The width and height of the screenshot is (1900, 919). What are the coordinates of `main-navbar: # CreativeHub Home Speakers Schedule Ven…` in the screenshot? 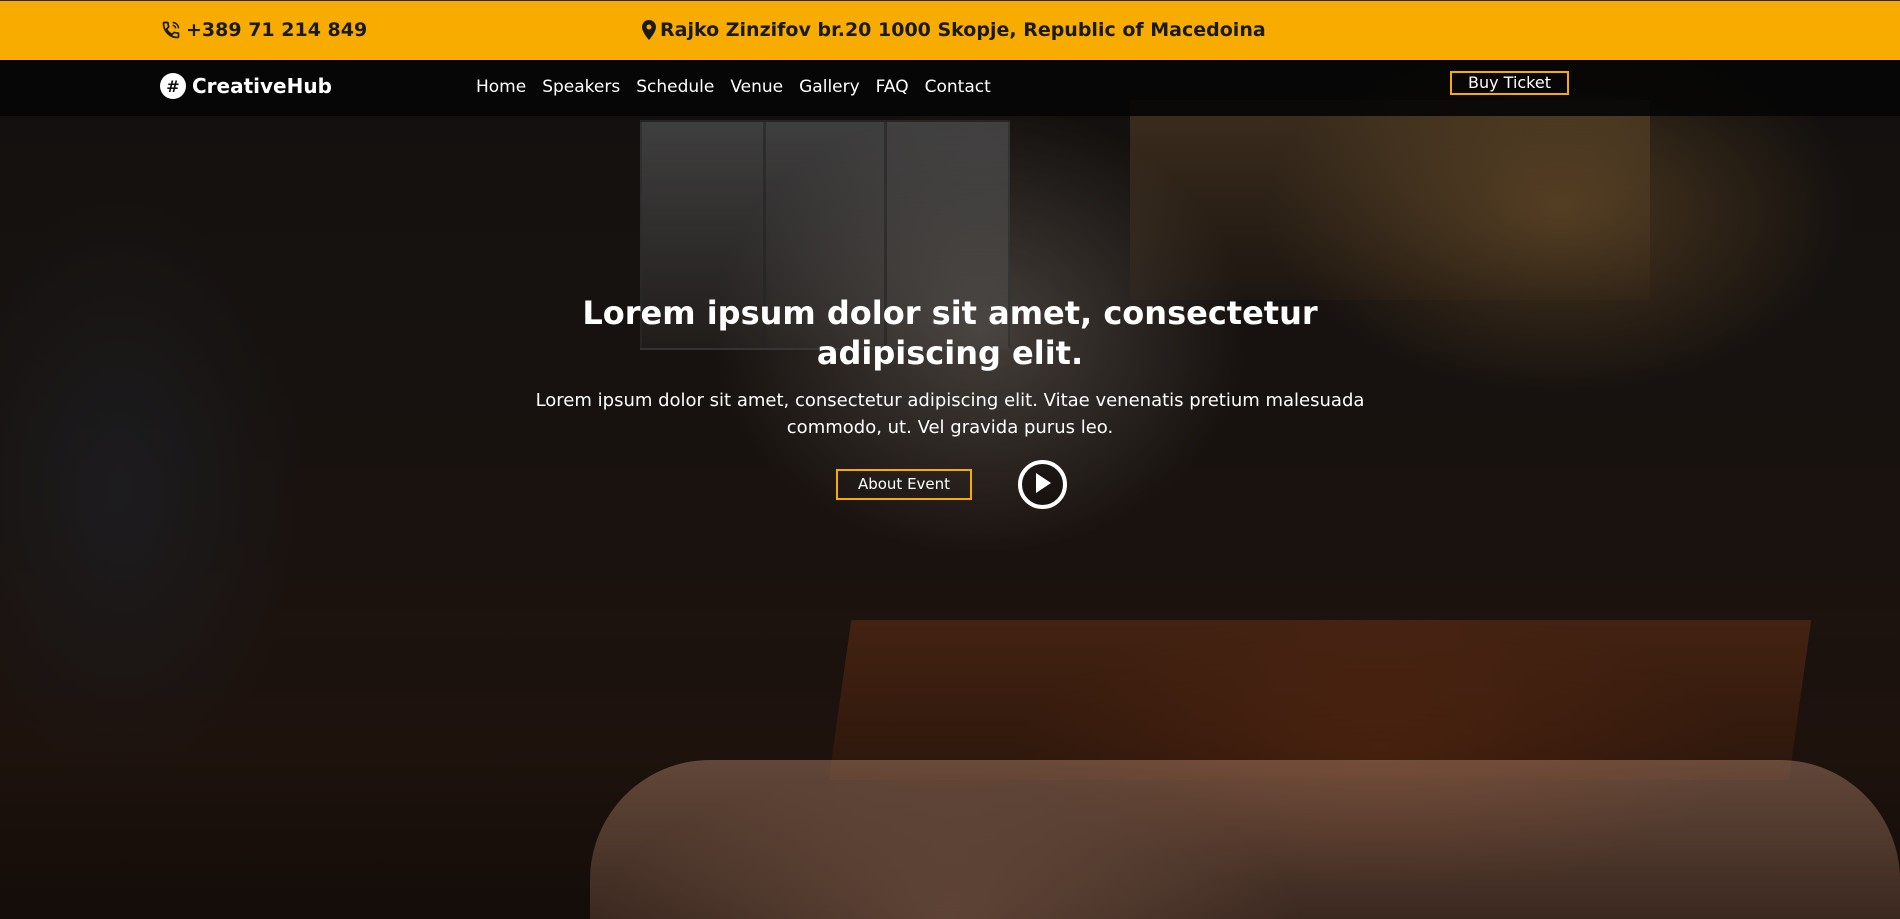 It's located at (950, 88).